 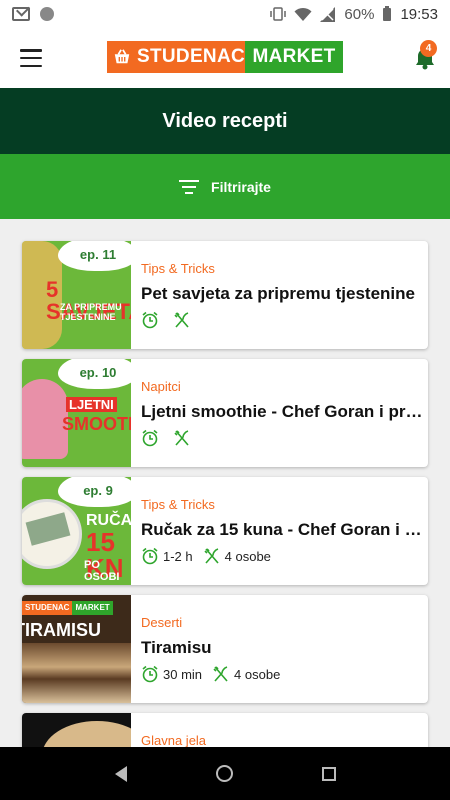 I want to click on recipe-title: Pet savjeta za pripremu tjestenine, so click(x=278, y=293).